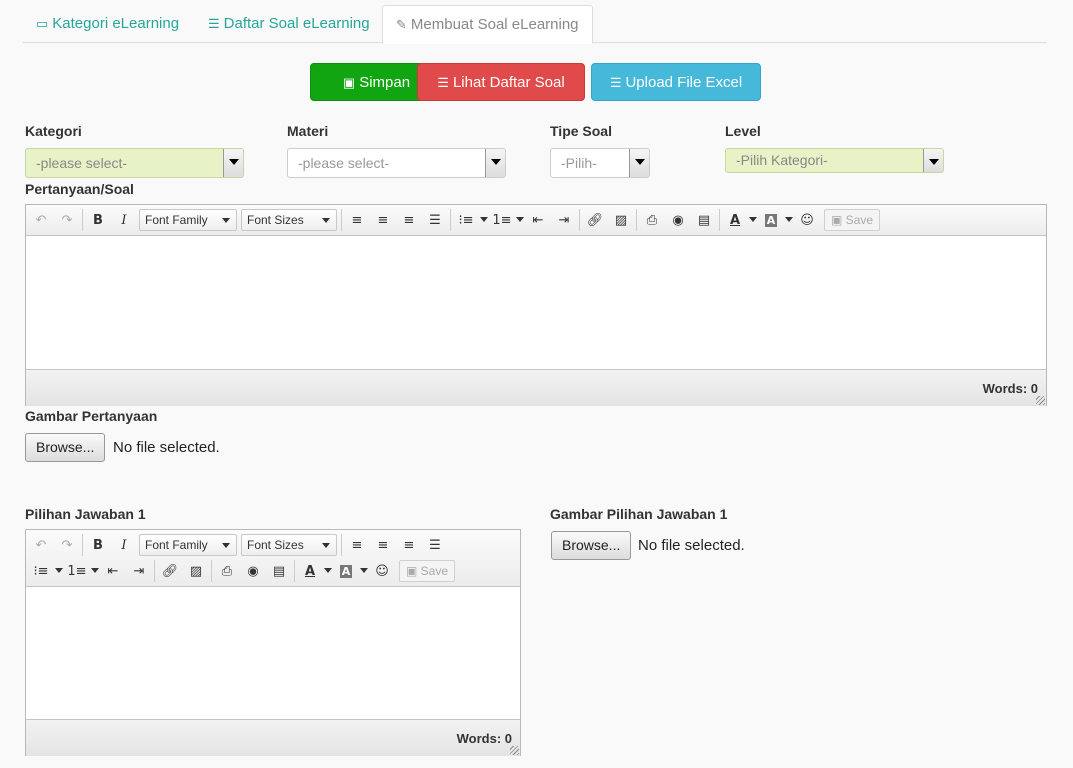  What do you see at coordinates (494, 24) in the screenshot?
I see `tab-label: Membuat Soal eLearning` at bounding box center [494, 24].